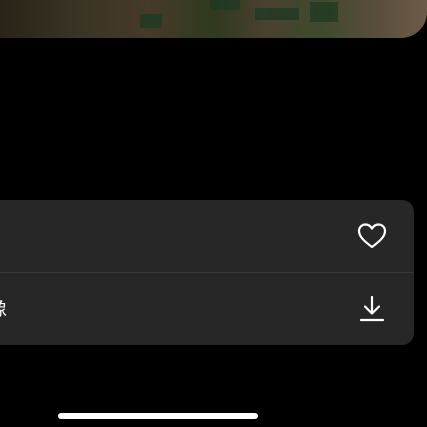  What do you see at coordinates (213, 19) in the screenshot?
I see `photo-preview` at bounding box center [213, 19].